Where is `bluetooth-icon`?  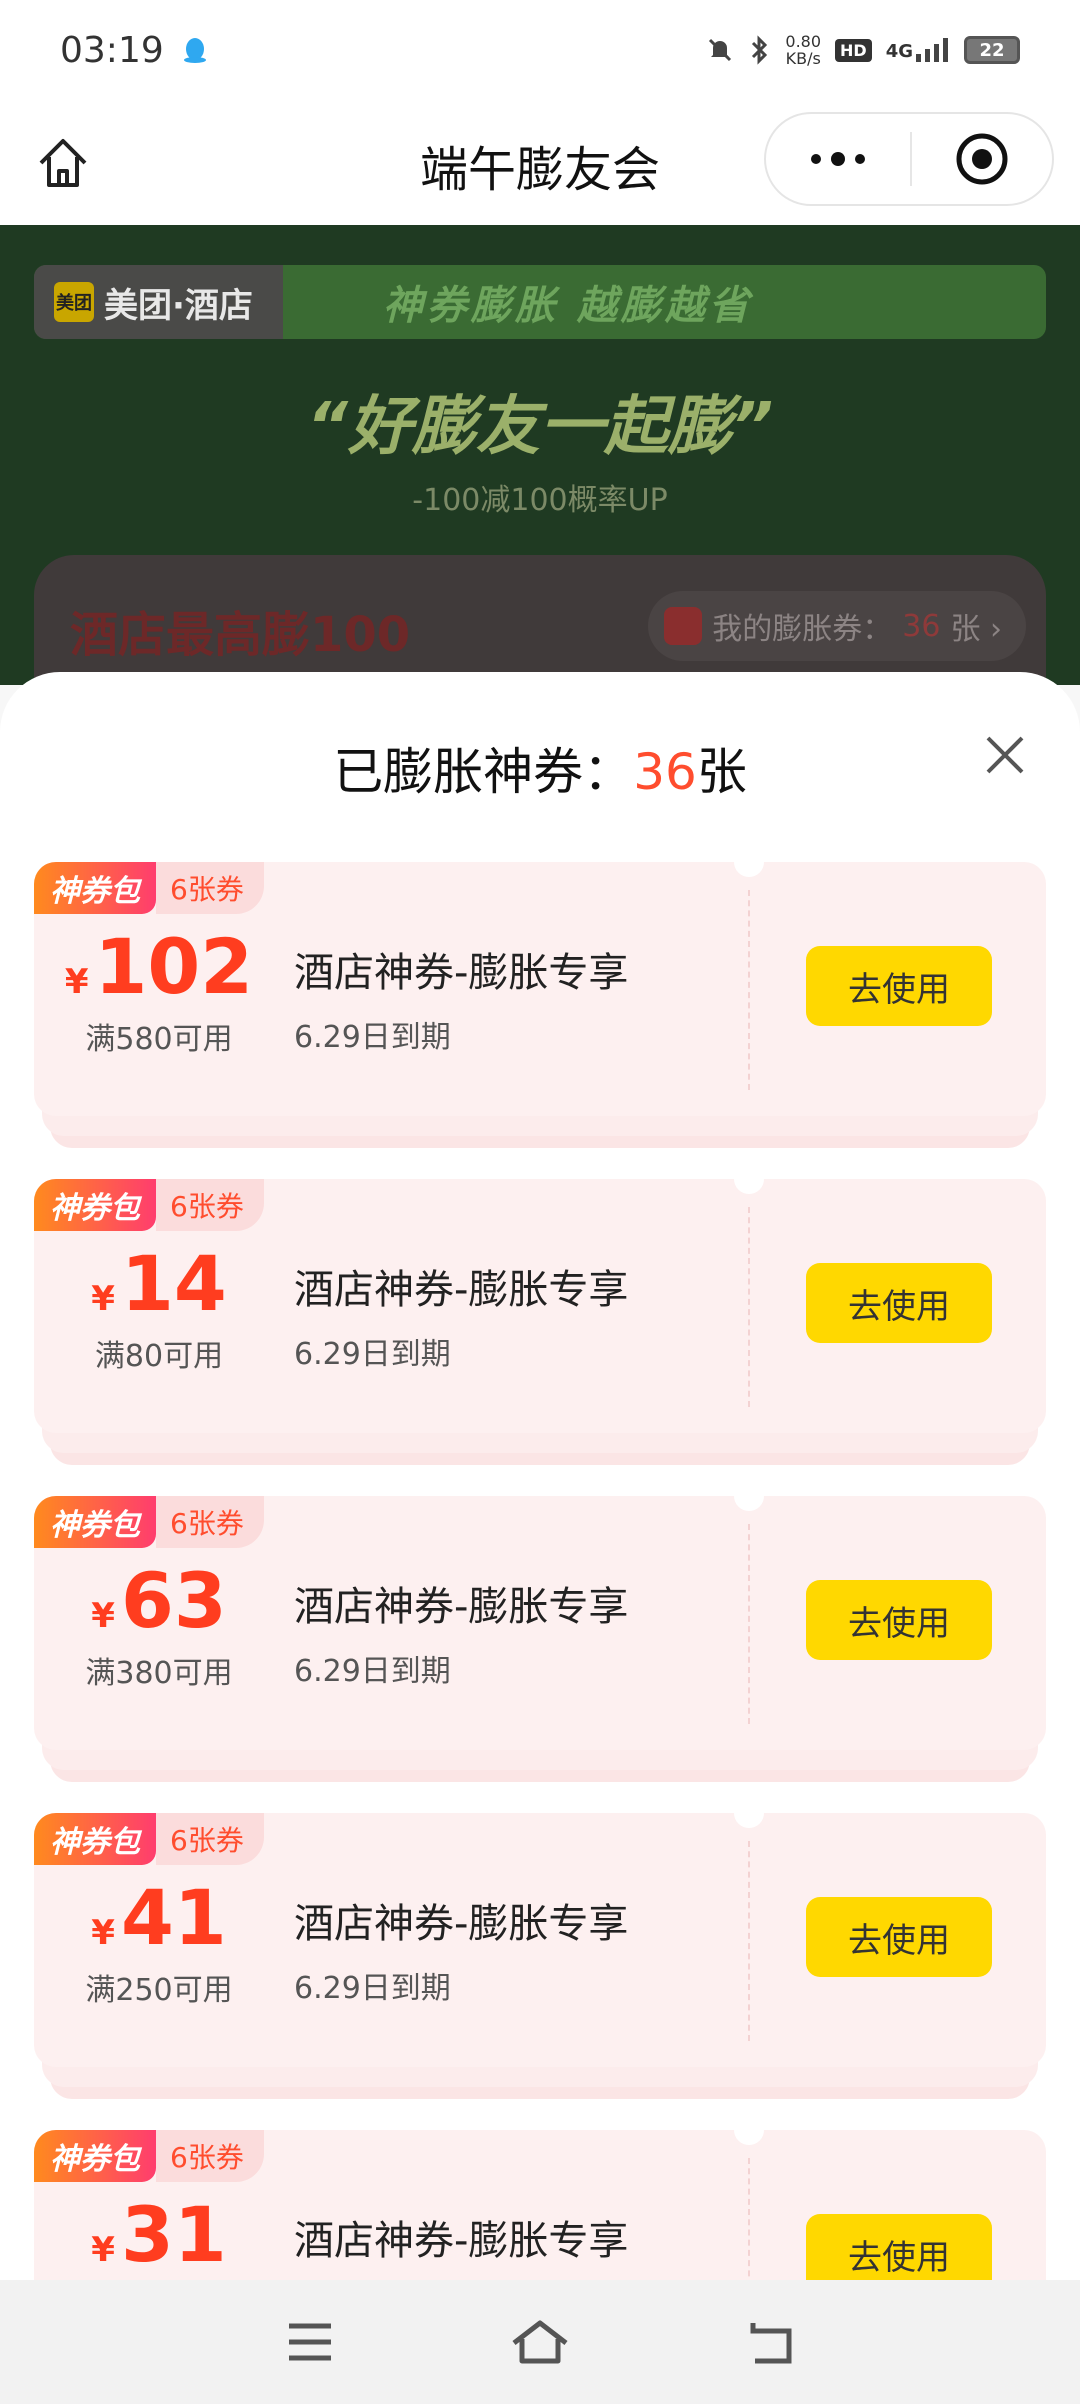 bluetooth-icon is located at coordinates (760, 50).